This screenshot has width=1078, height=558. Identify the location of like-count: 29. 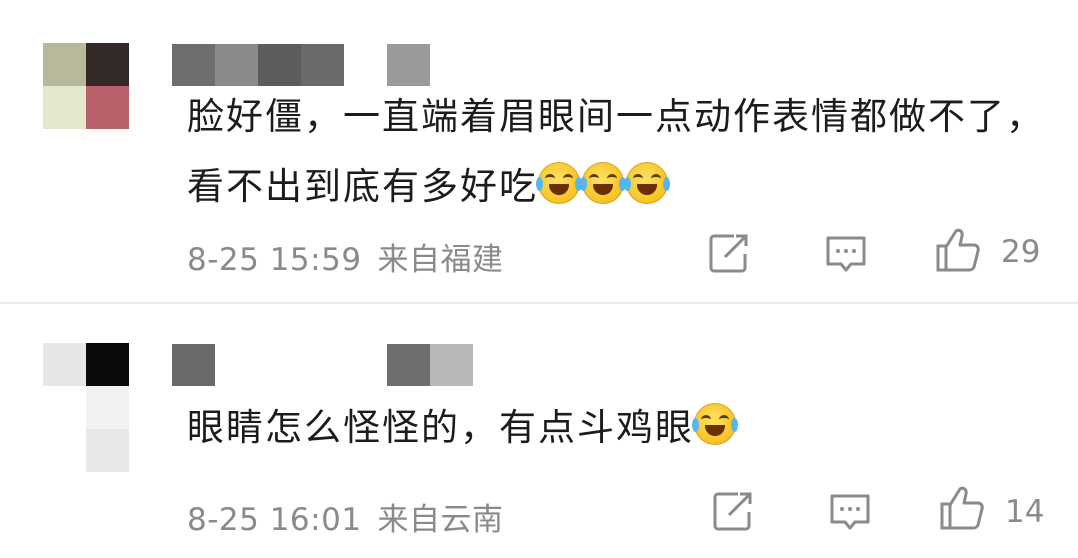
(1021, 252).